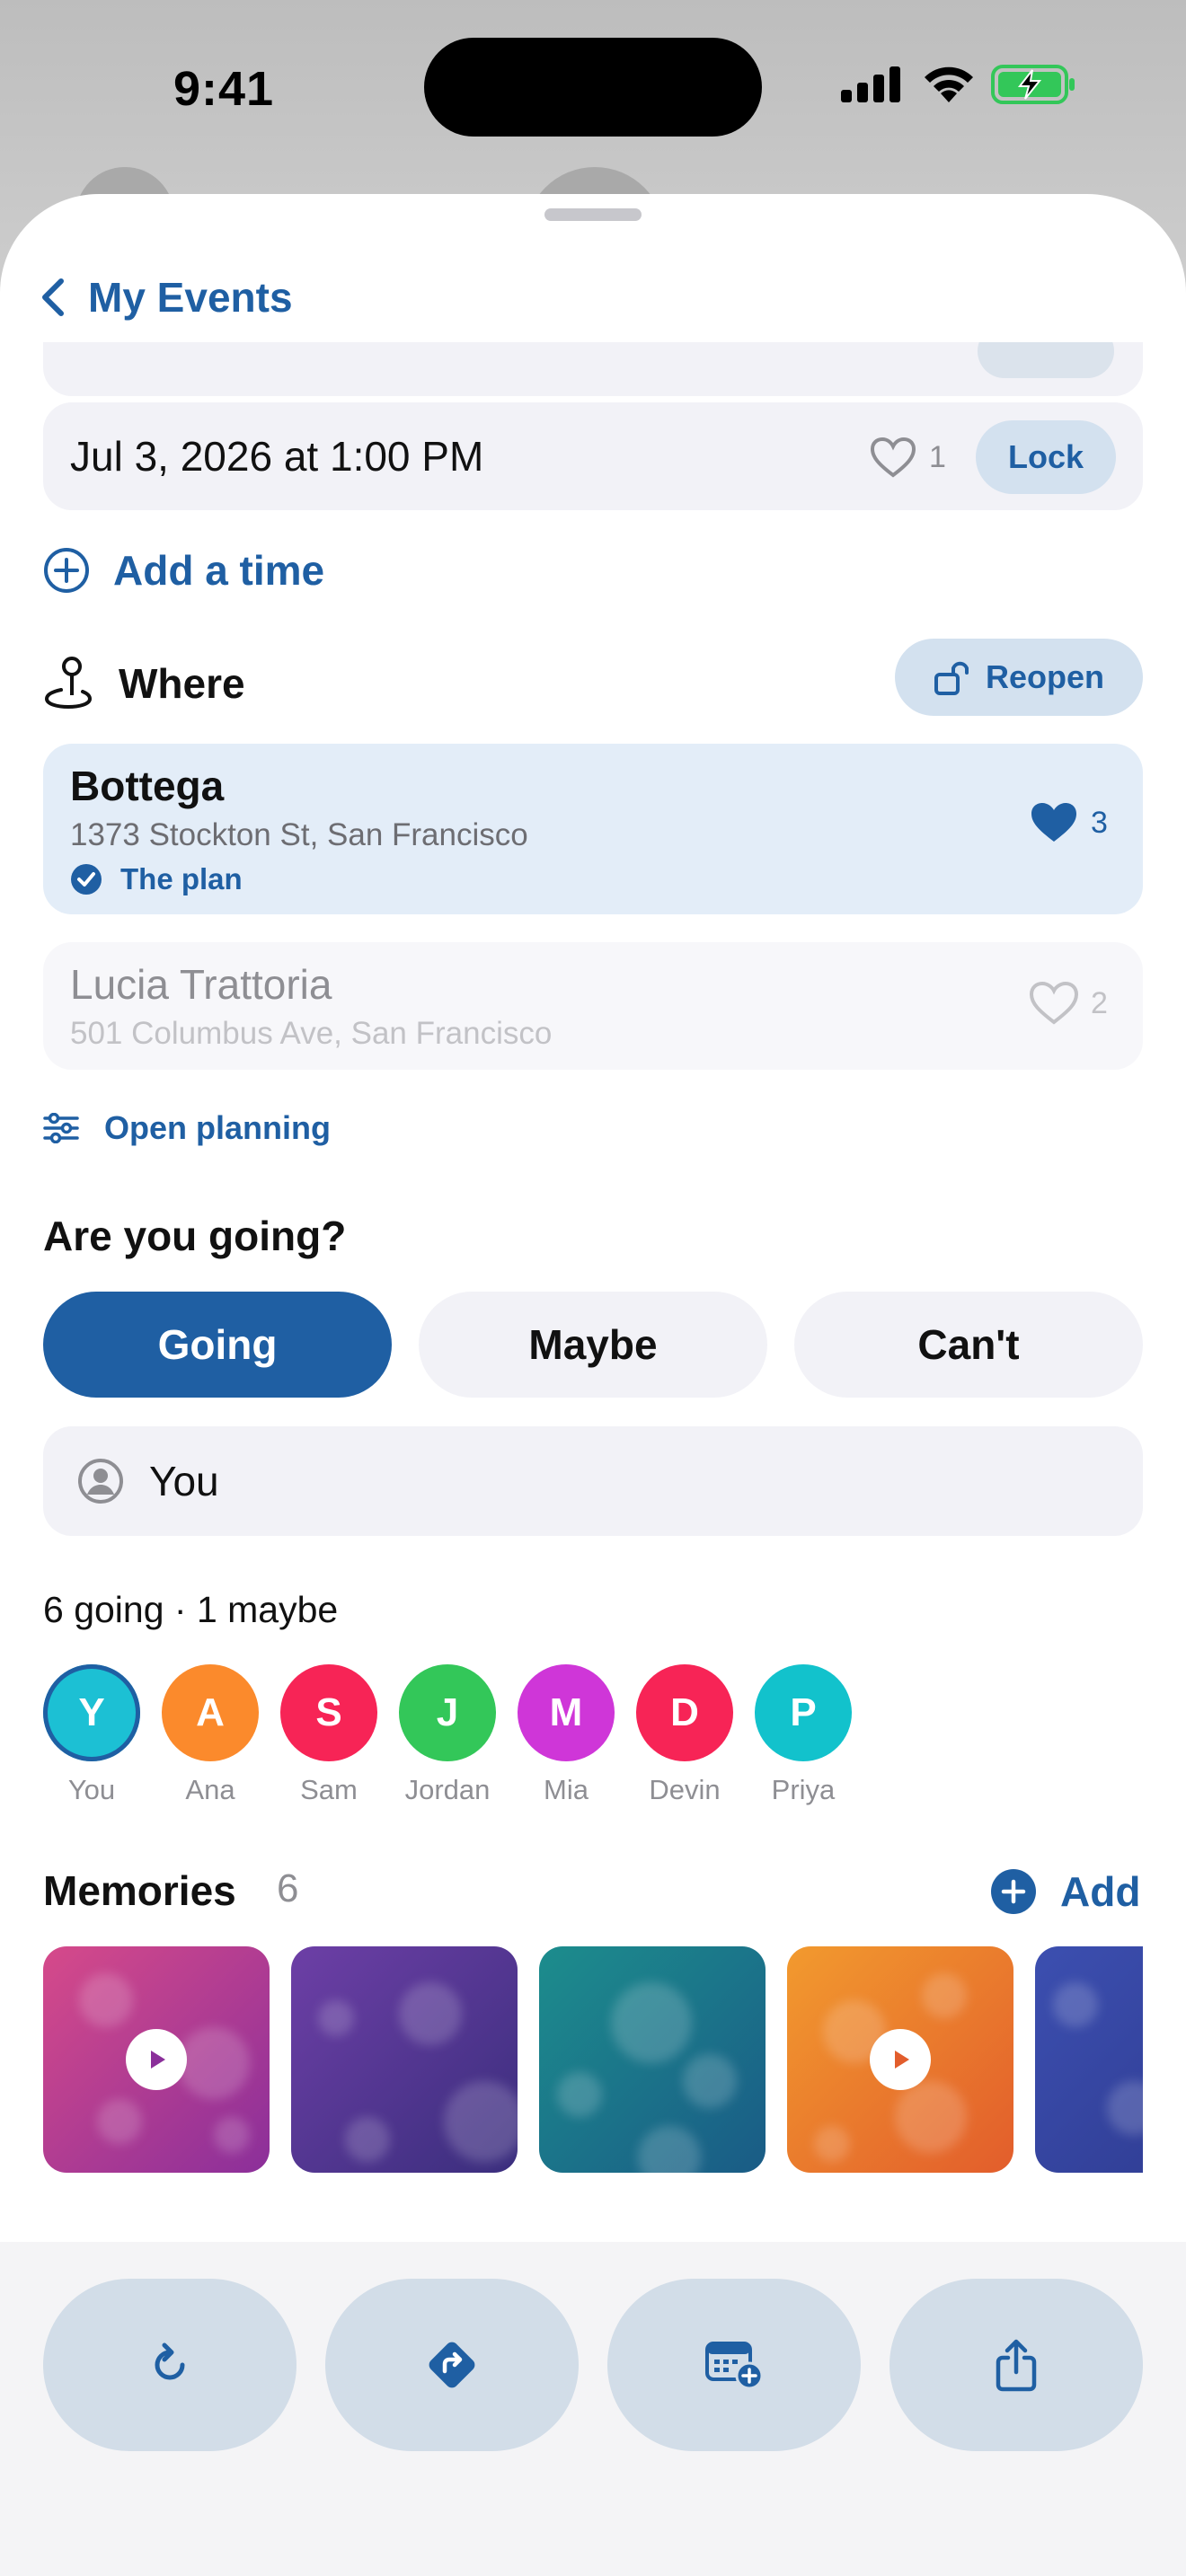 Image resolution: width=1186 pixels, height=2576 pixels. What do you see at coordinates (968, 1345) in the screenshot?
I see `rsvp-cant-button: Can't` at bounding box center [968, 1345].